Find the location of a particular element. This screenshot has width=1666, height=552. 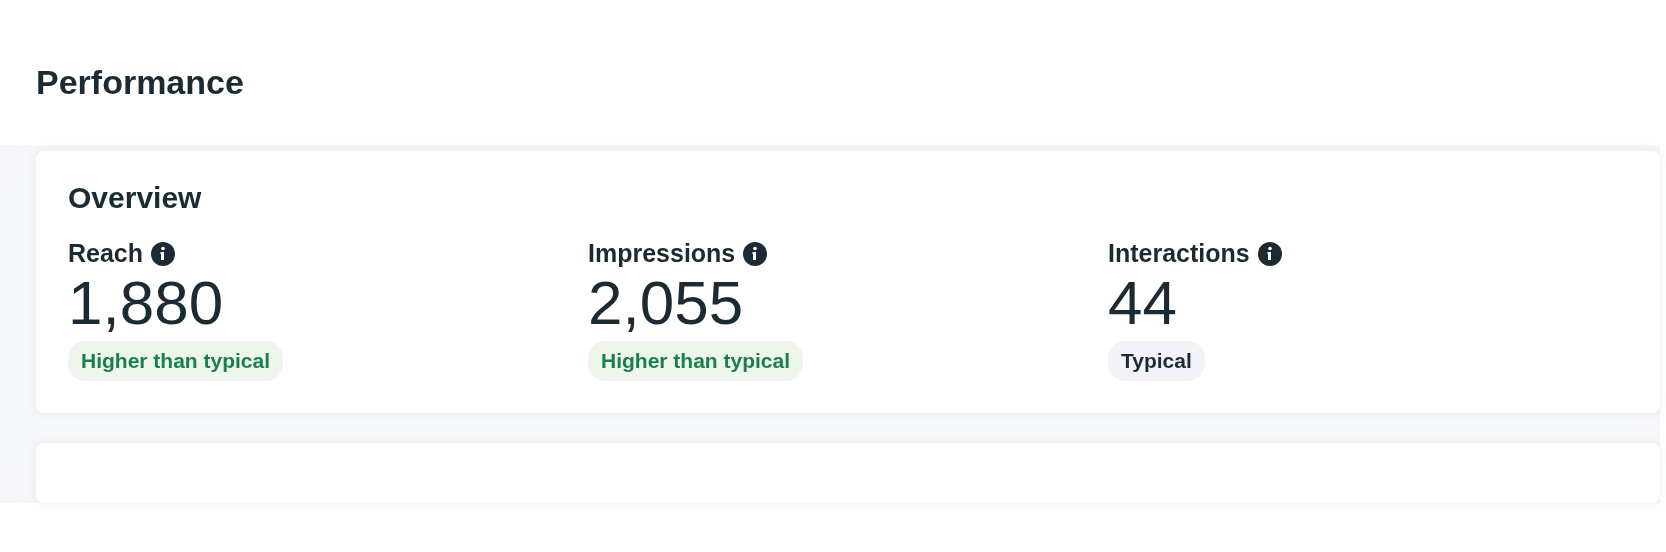

page-title: Performance is located at coordinates (140, 82).